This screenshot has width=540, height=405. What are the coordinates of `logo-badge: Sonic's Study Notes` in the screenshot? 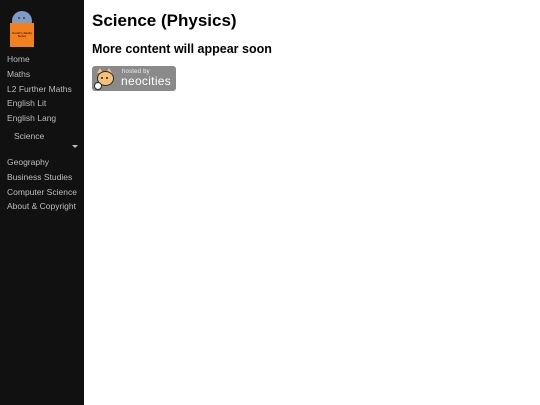 It's located at (22, 35).